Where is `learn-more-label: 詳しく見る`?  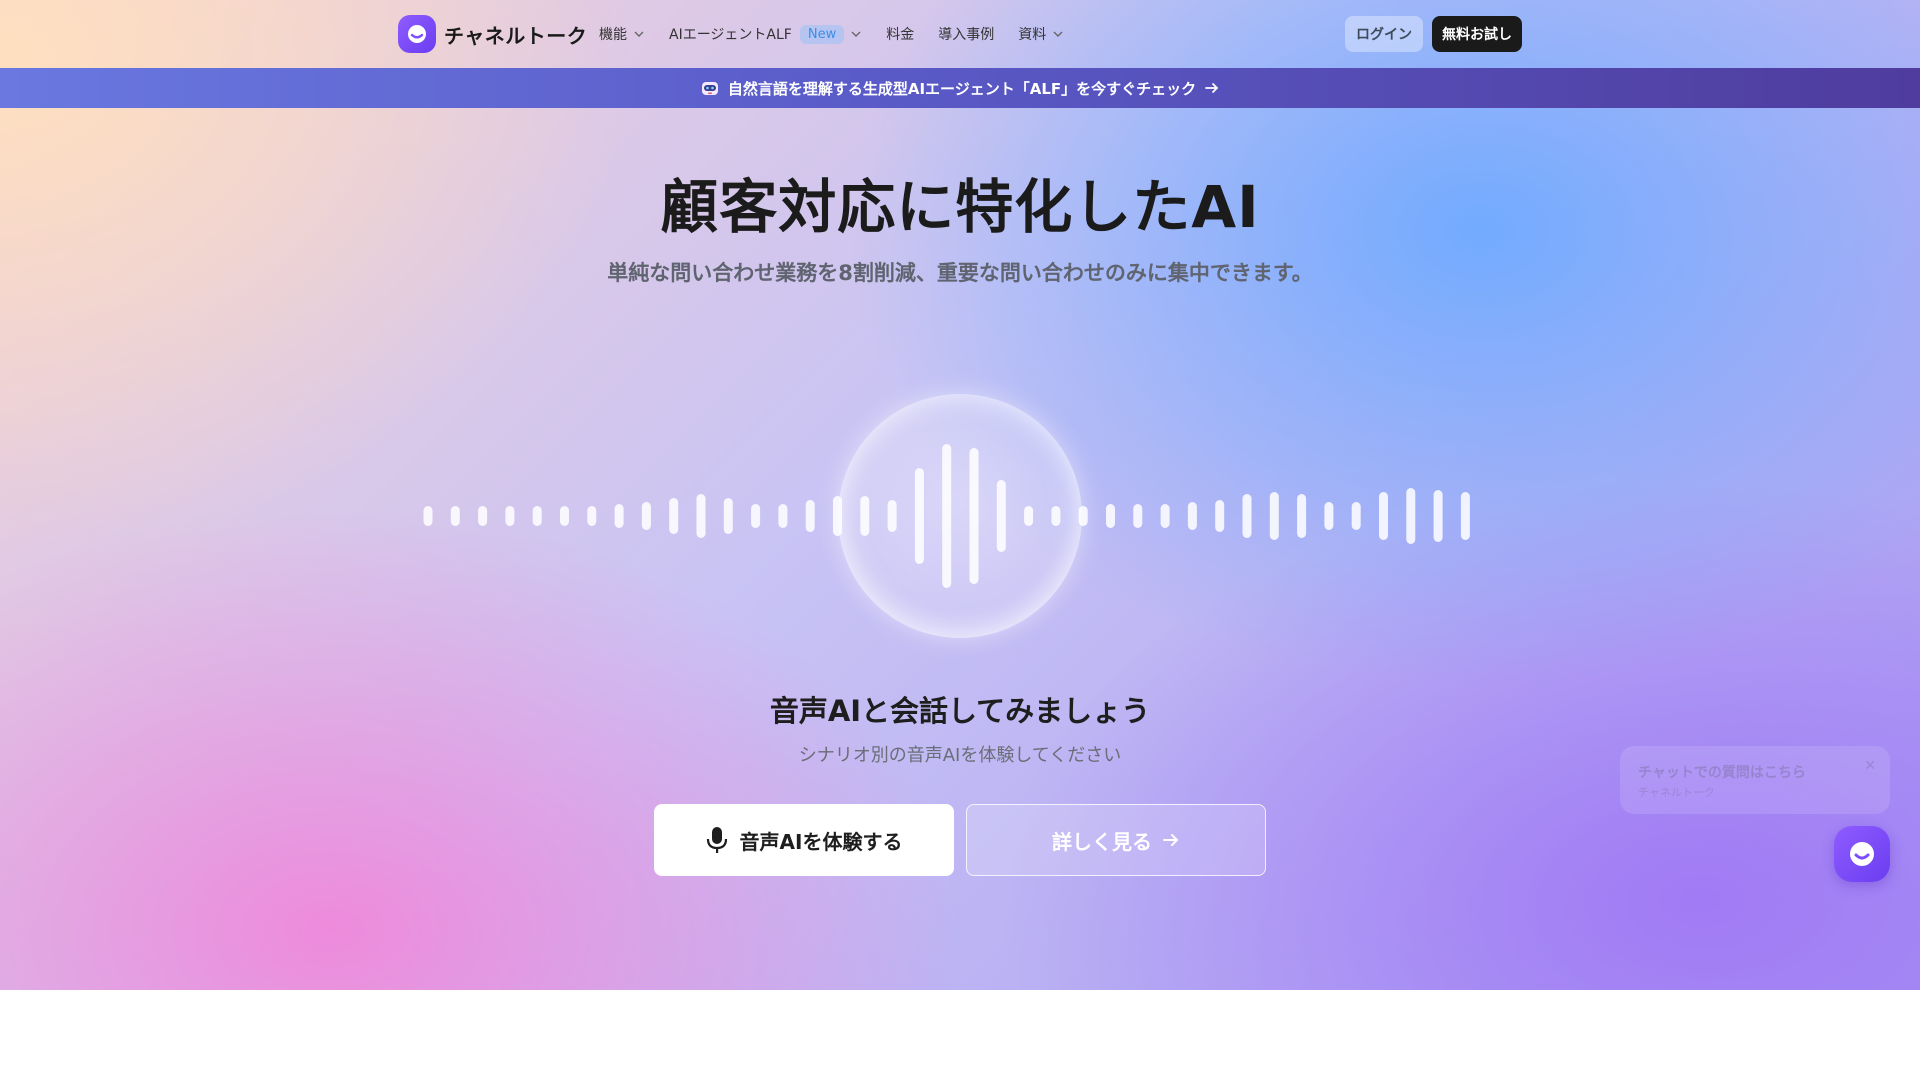 learn-more-label: 詳しく見る is located at coordinates (1102, 841).